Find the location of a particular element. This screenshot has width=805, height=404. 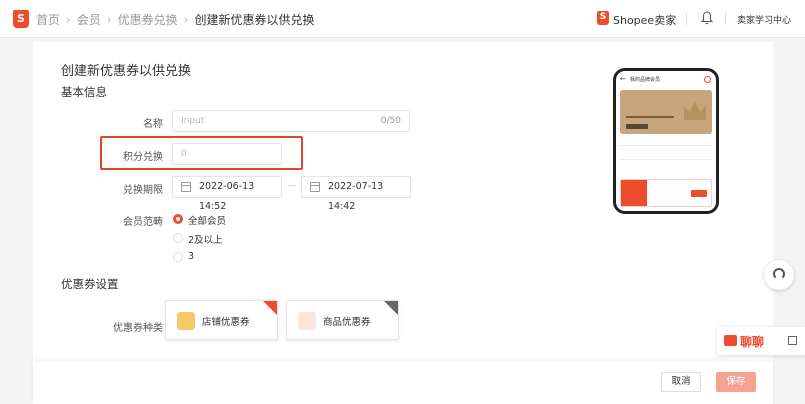

radio-level-3-label: 3 is located at coordinates (191, 256).